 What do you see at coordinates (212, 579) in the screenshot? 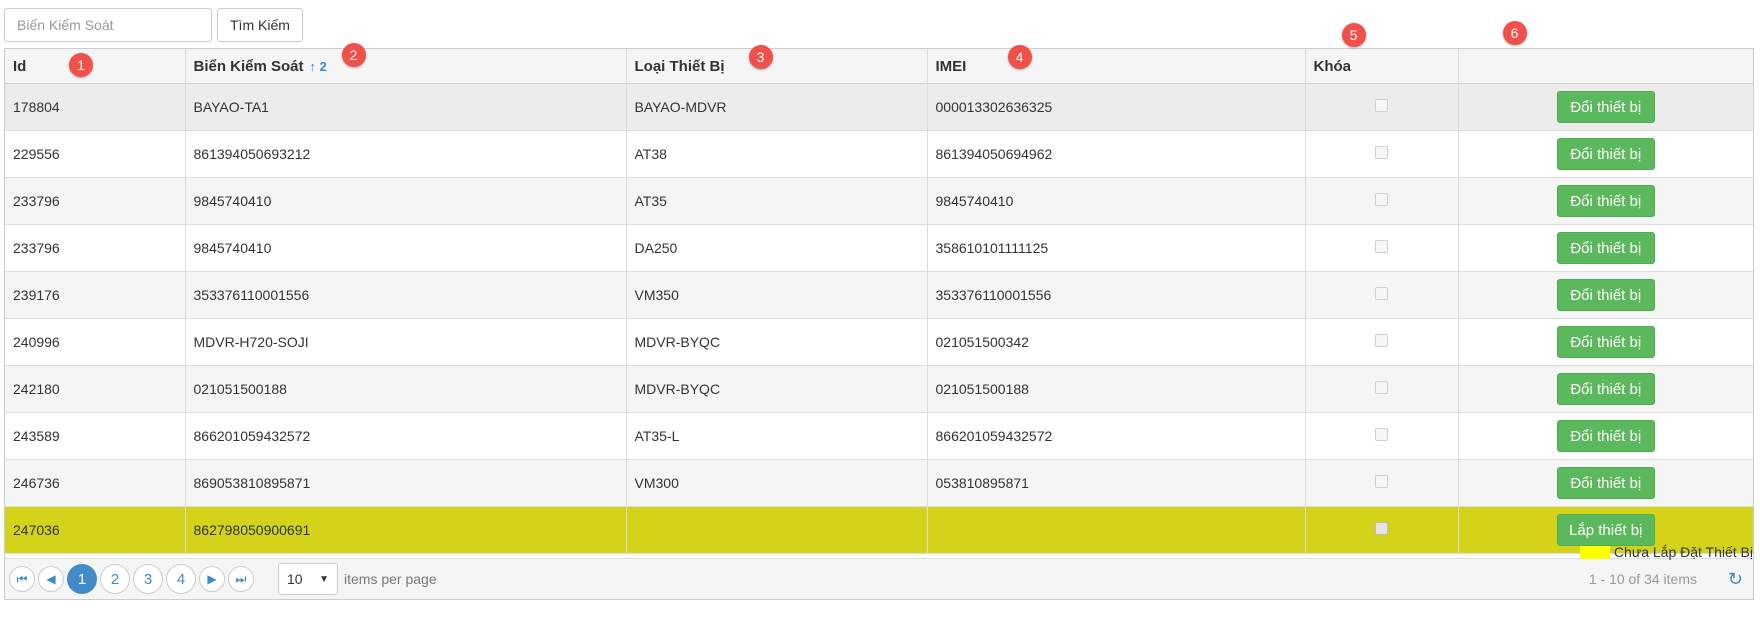
I see `next-page-icon: ▶` at bounding box center [212, 579].